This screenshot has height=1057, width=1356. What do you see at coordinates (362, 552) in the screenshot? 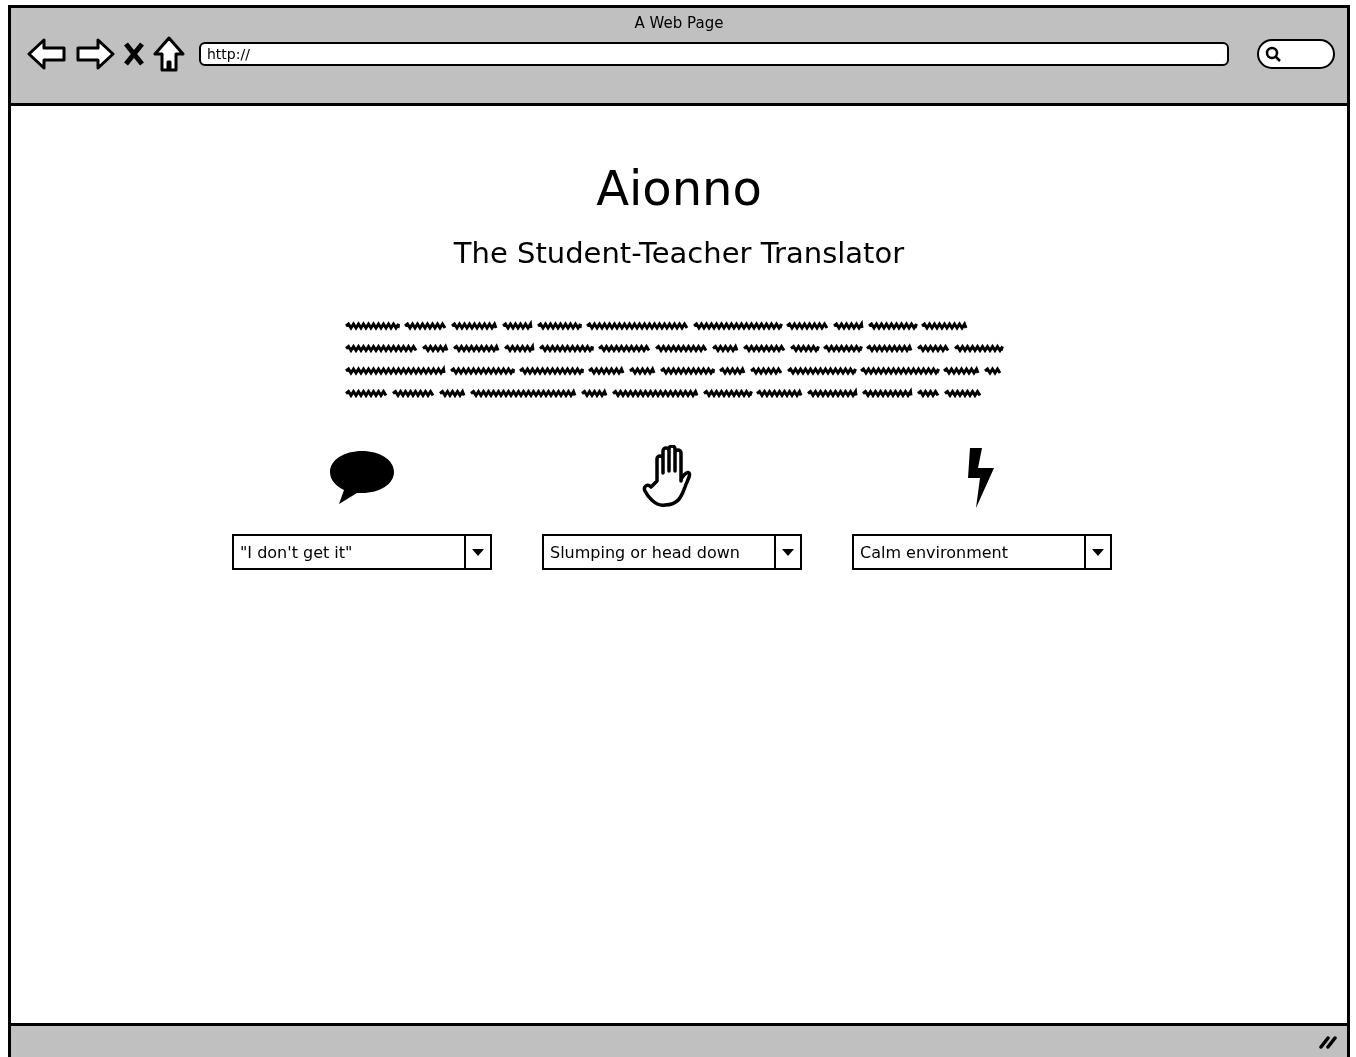
I see `dropdown: "I don't get it"` at bounding box center [362, 552].